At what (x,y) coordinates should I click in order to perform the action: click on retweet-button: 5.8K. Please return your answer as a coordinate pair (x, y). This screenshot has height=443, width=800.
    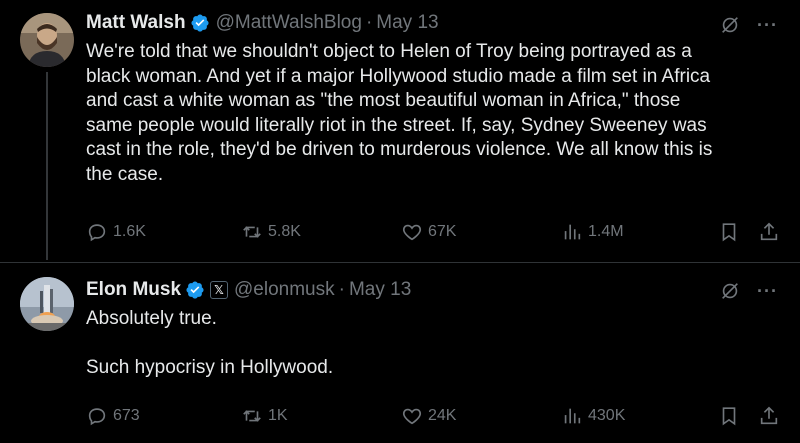
    Looking at the image, I should click on (271, 232).